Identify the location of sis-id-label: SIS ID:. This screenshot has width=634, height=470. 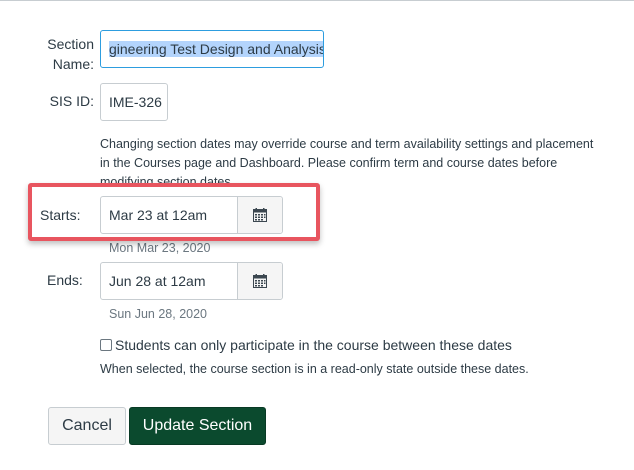
(71, 101).